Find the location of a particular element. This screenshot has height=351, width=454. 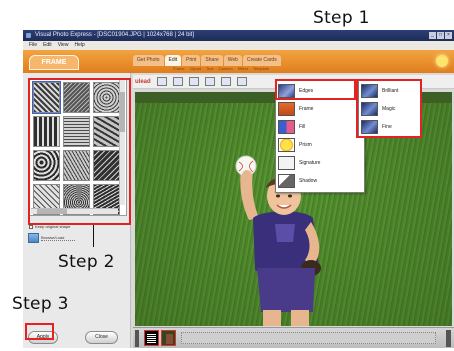

step2-connector-vertical is located at coordinates (93, 236).